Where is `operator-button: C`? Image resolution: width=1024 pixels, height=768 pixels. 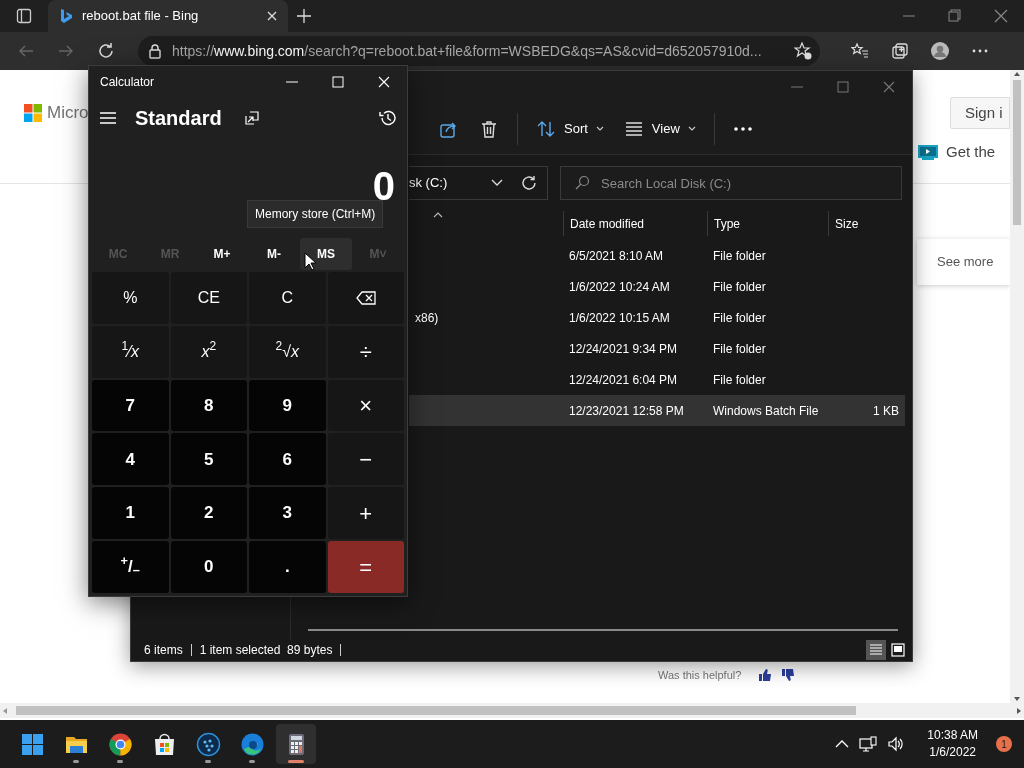 operator-button: C is located at coordinates (287, 298).